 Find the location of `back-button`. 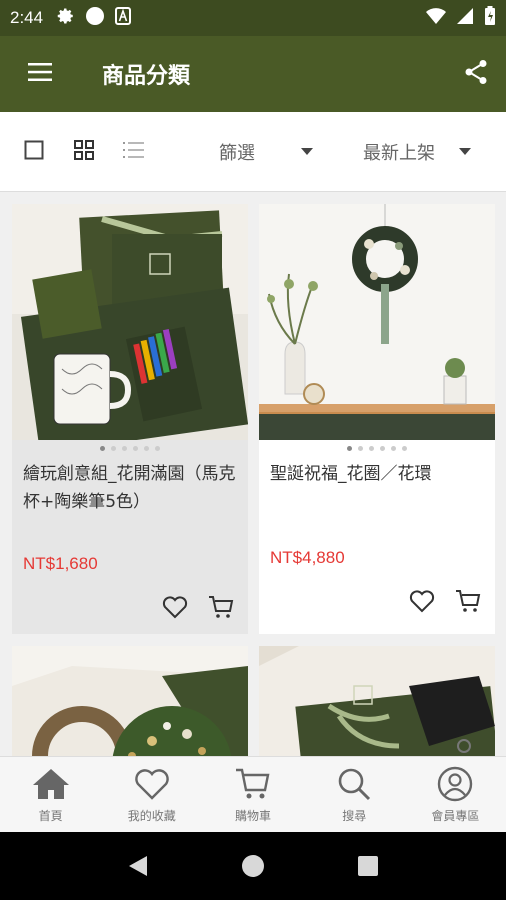

back-button is located at coordinates (138, 866).